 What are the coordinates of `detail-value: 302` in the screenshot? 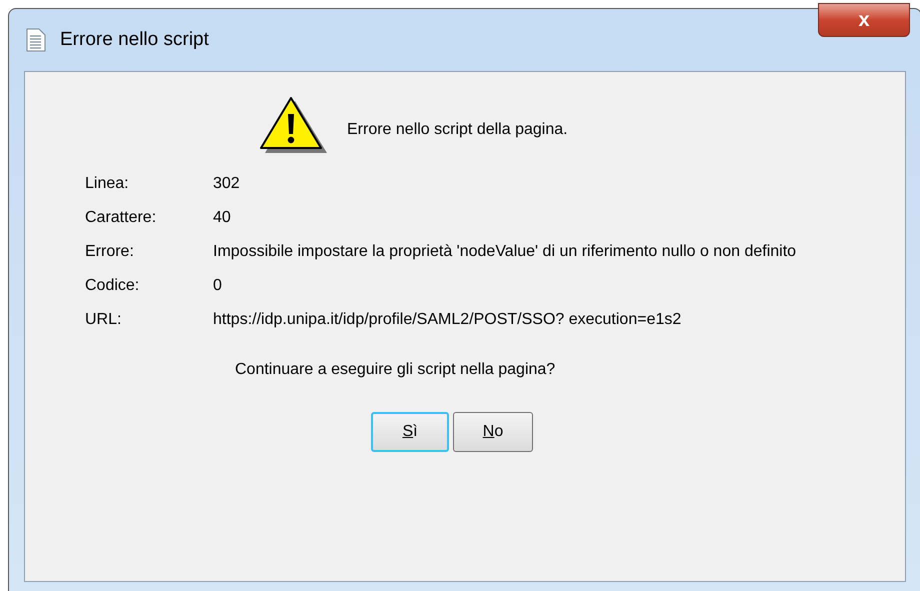 It's located at (227, 184).